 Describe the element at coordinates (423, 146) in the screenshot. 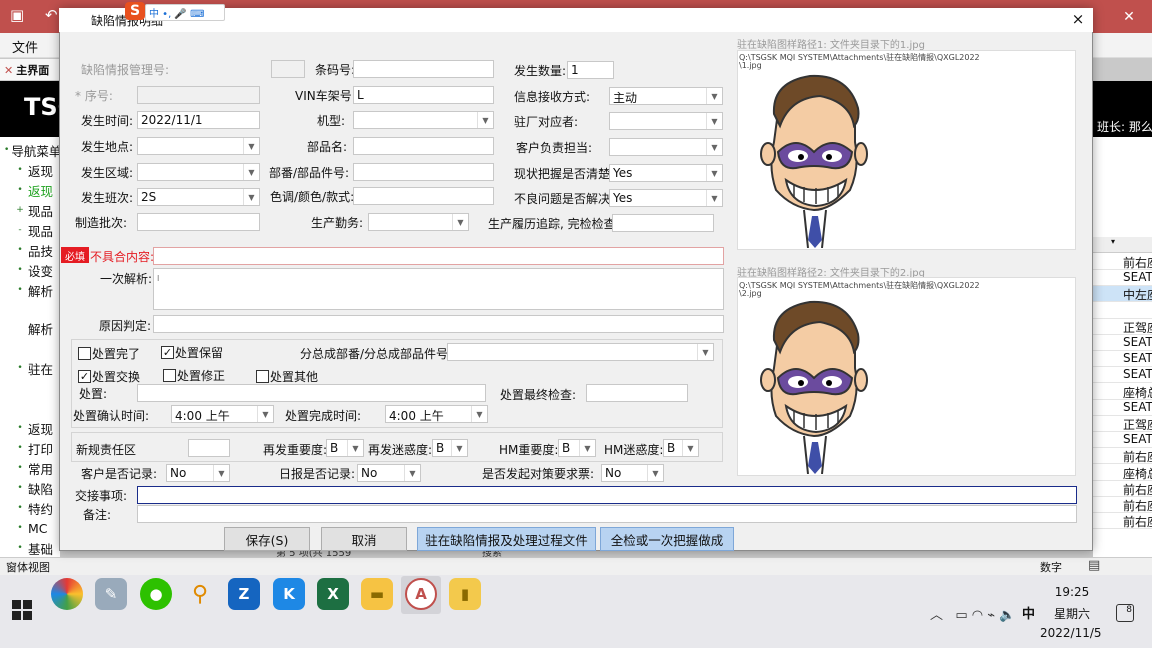

I see `dept-name-input` at that location.